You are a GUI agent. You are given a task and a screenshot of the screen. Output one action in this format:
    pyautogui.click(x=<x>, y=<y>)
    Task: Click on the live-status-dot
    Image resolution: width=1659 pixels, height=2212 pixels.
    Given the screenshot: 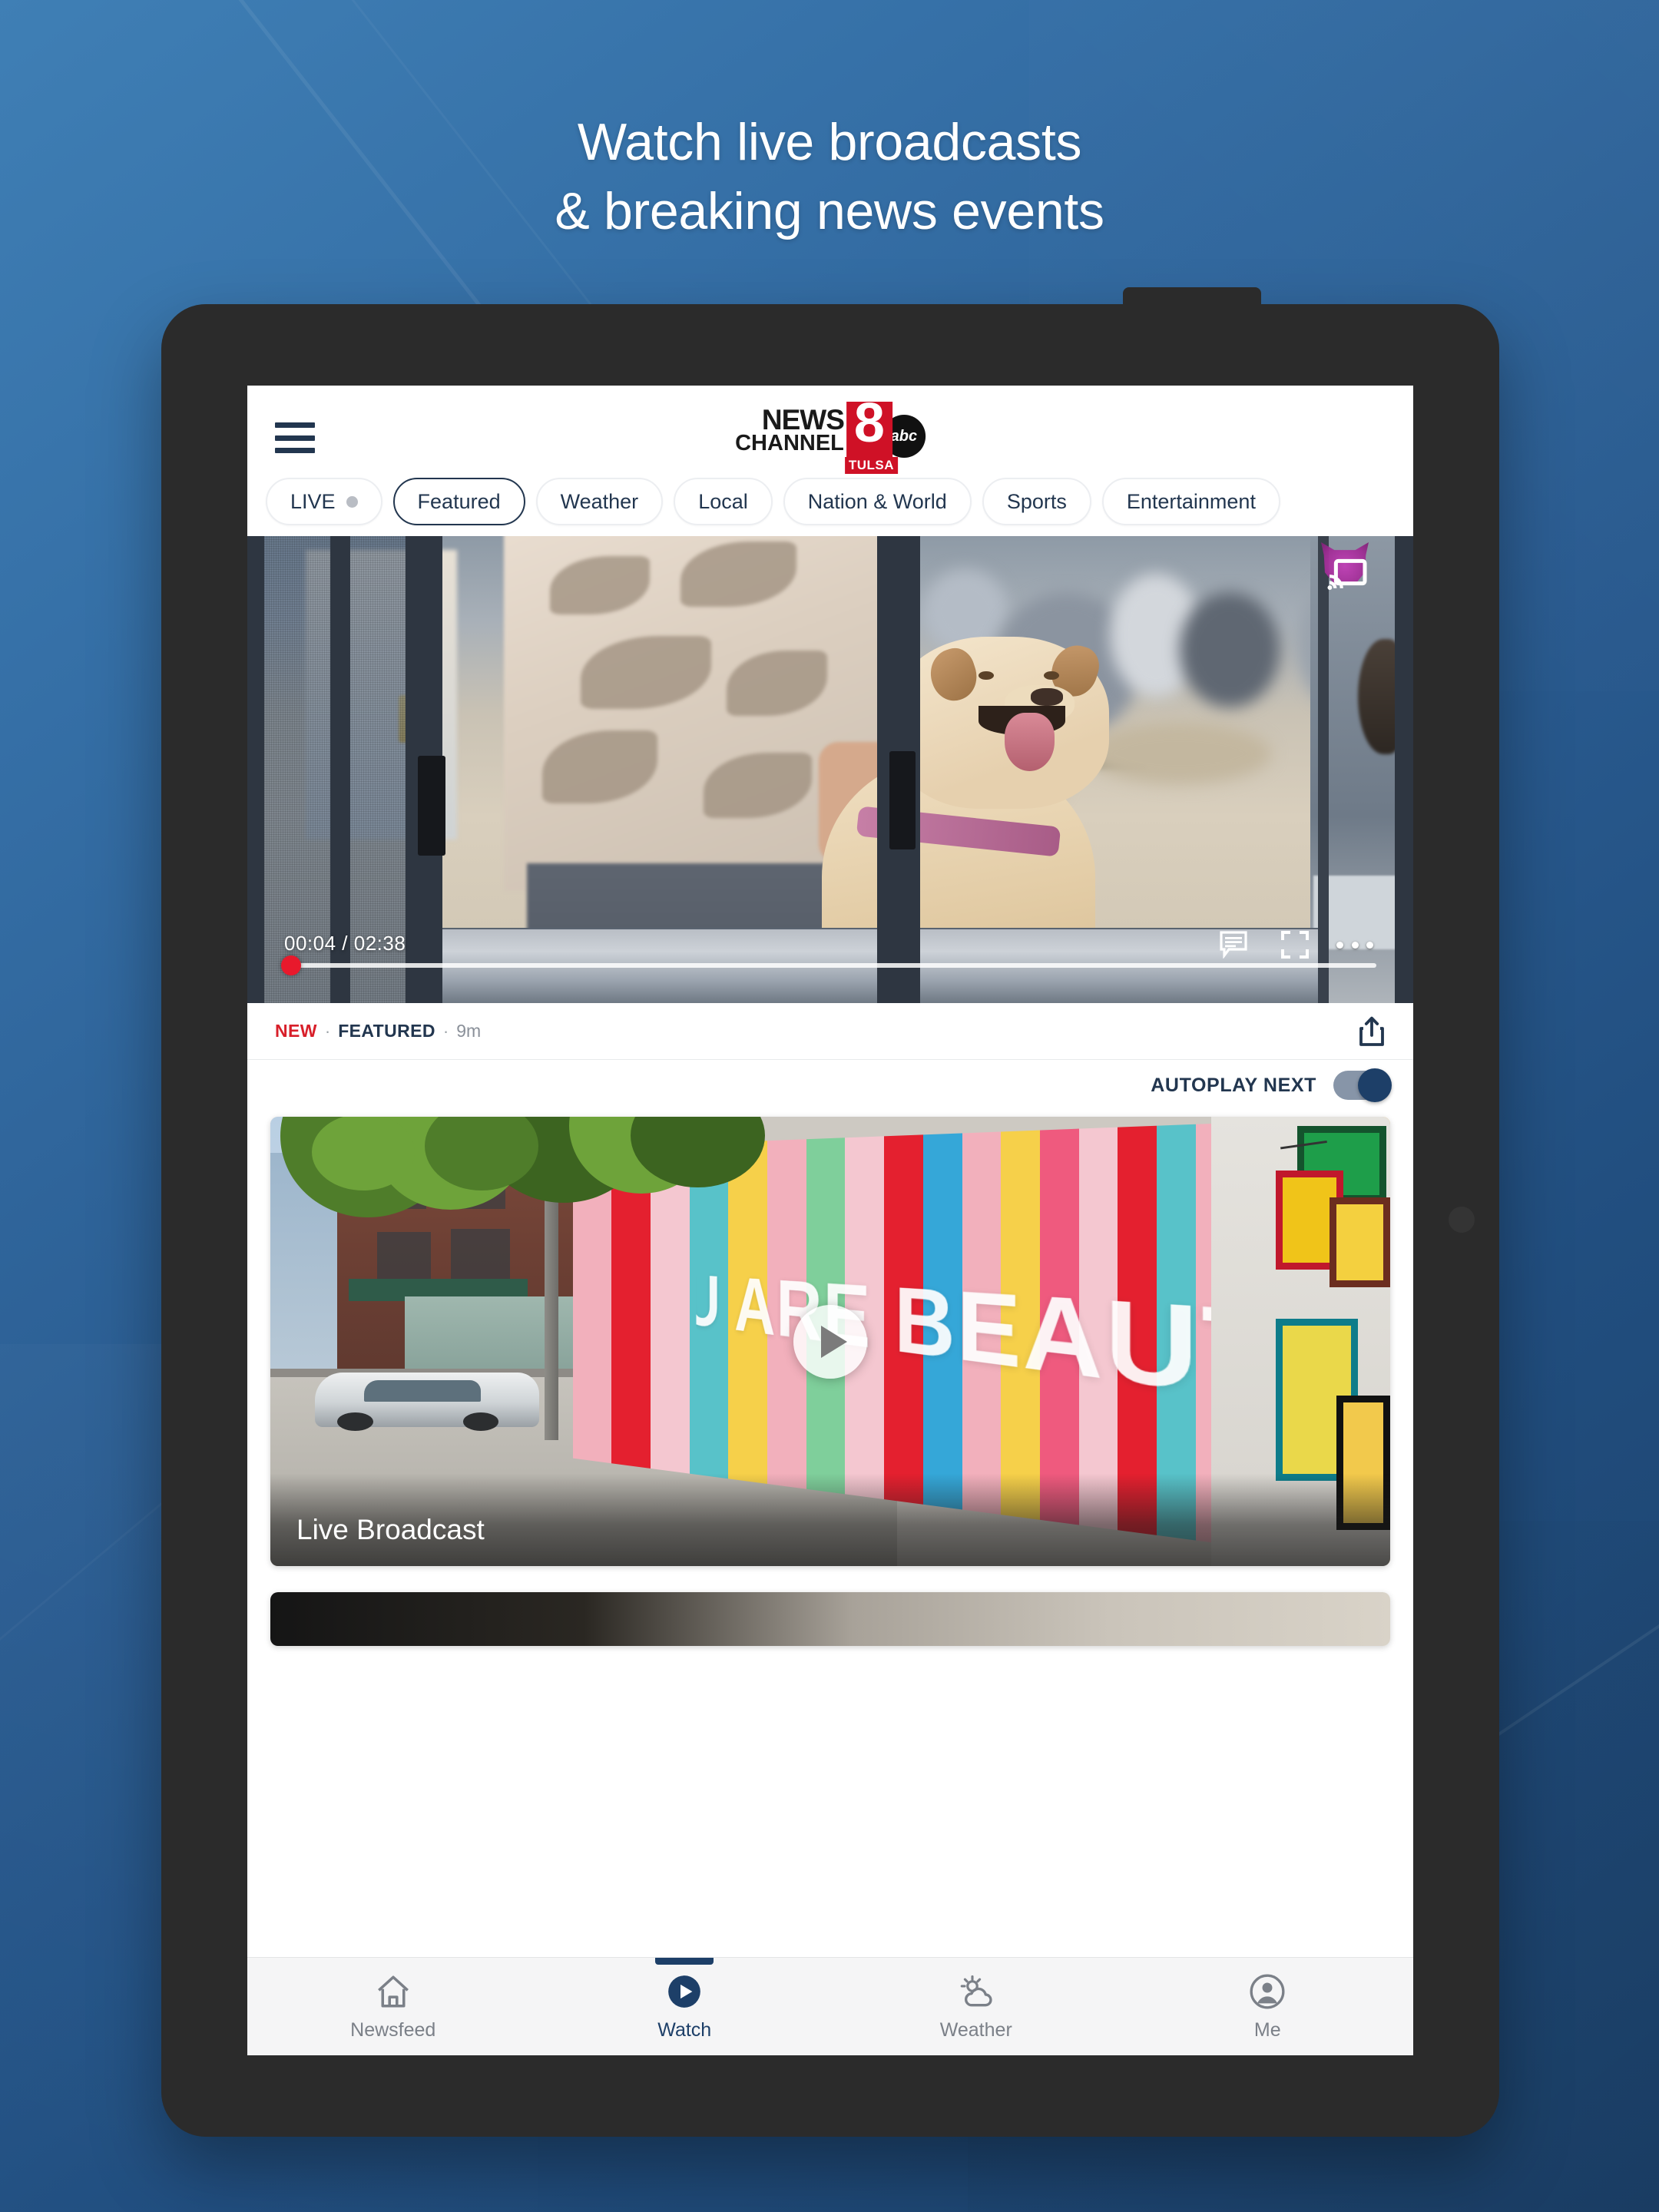 What is the action you would take?
    pyautogui.click(x=352, y=501)
    